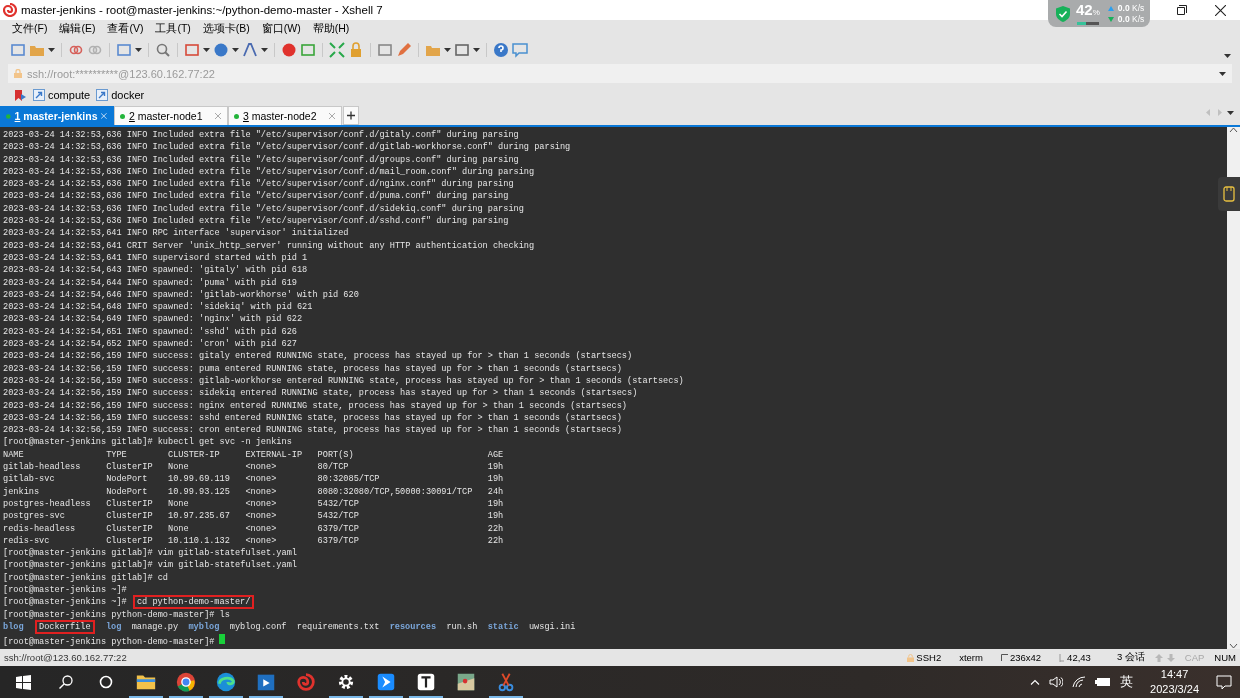 This screenshot has height=698, width=1240. What do you see at coordinates (10, 10) in the screenshot?
I see `app-logo-icon` at bounding box center [10, 10].